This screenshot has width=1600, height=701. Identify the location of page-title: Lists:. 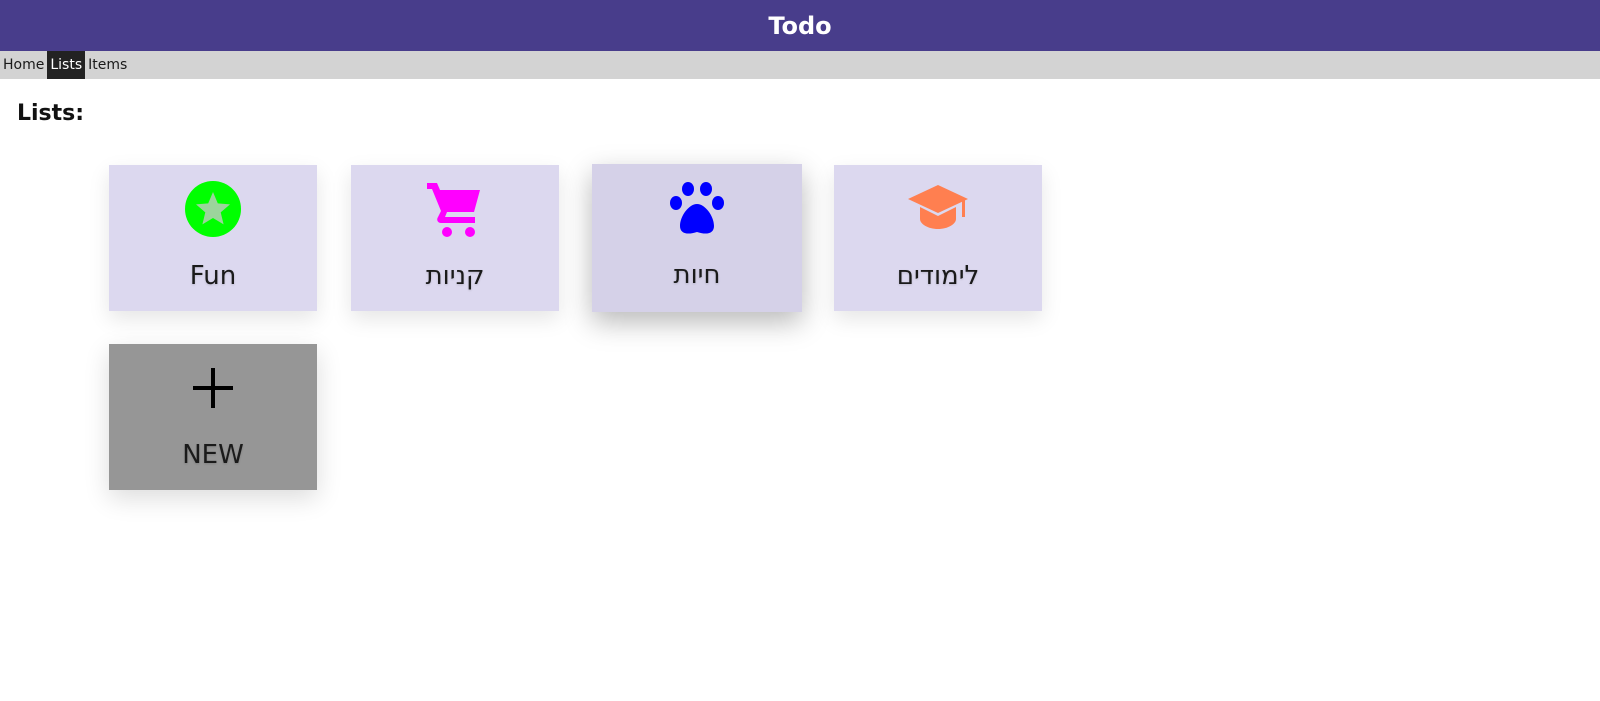
(51, 113).